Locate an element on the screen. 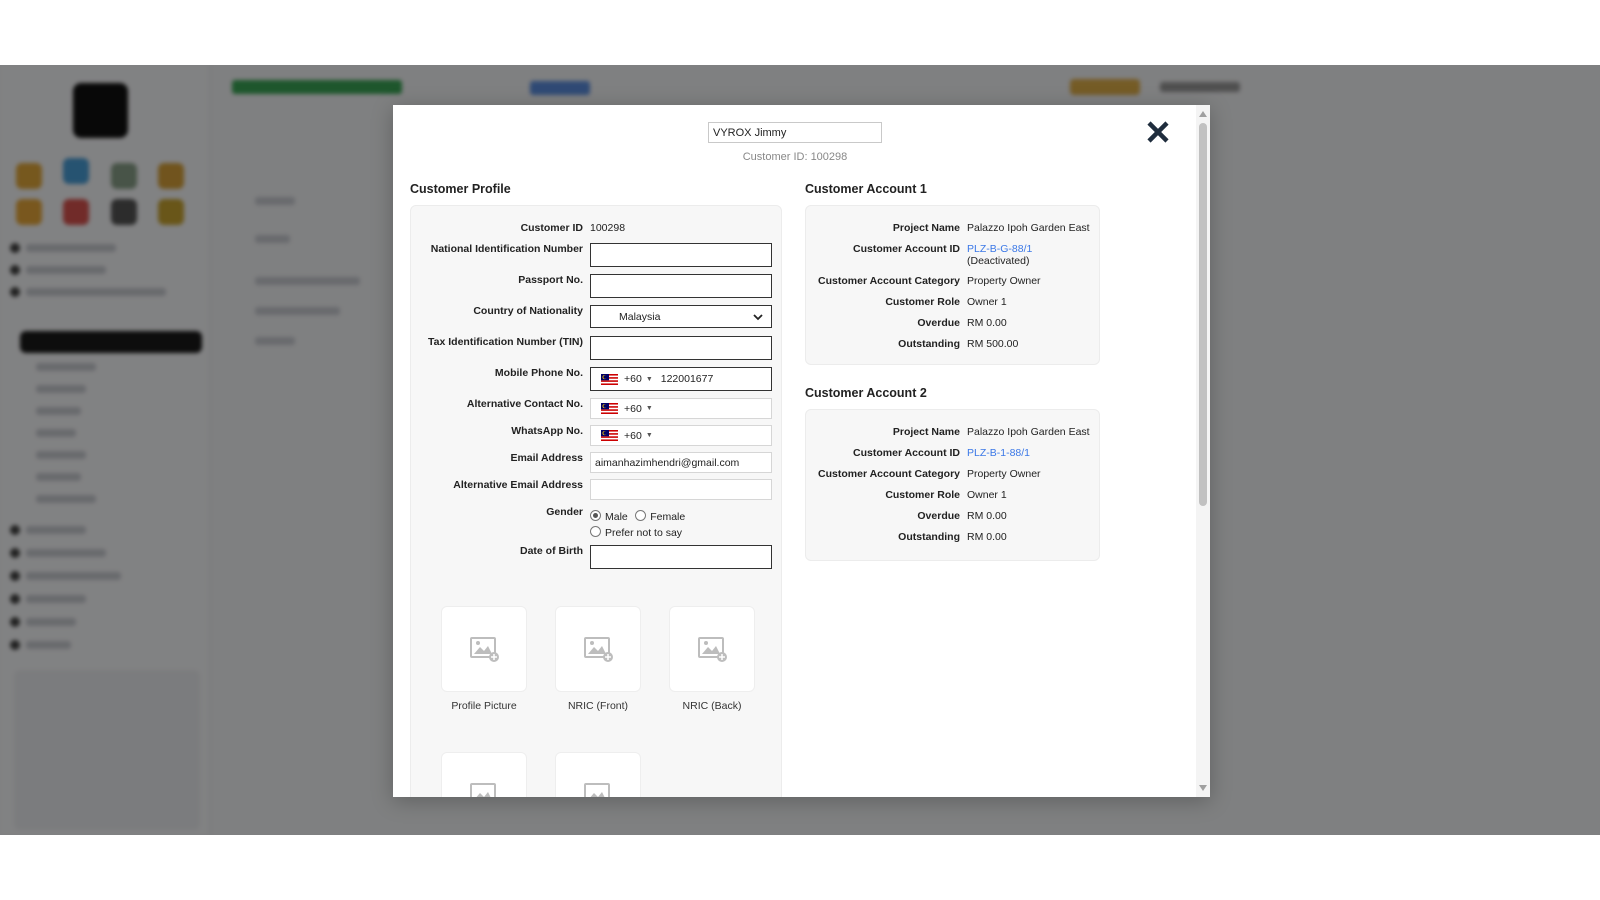 The height and width of the screenshot is (900, 1600). nationality-select: Malaysia is located at coordinates (681, 316).